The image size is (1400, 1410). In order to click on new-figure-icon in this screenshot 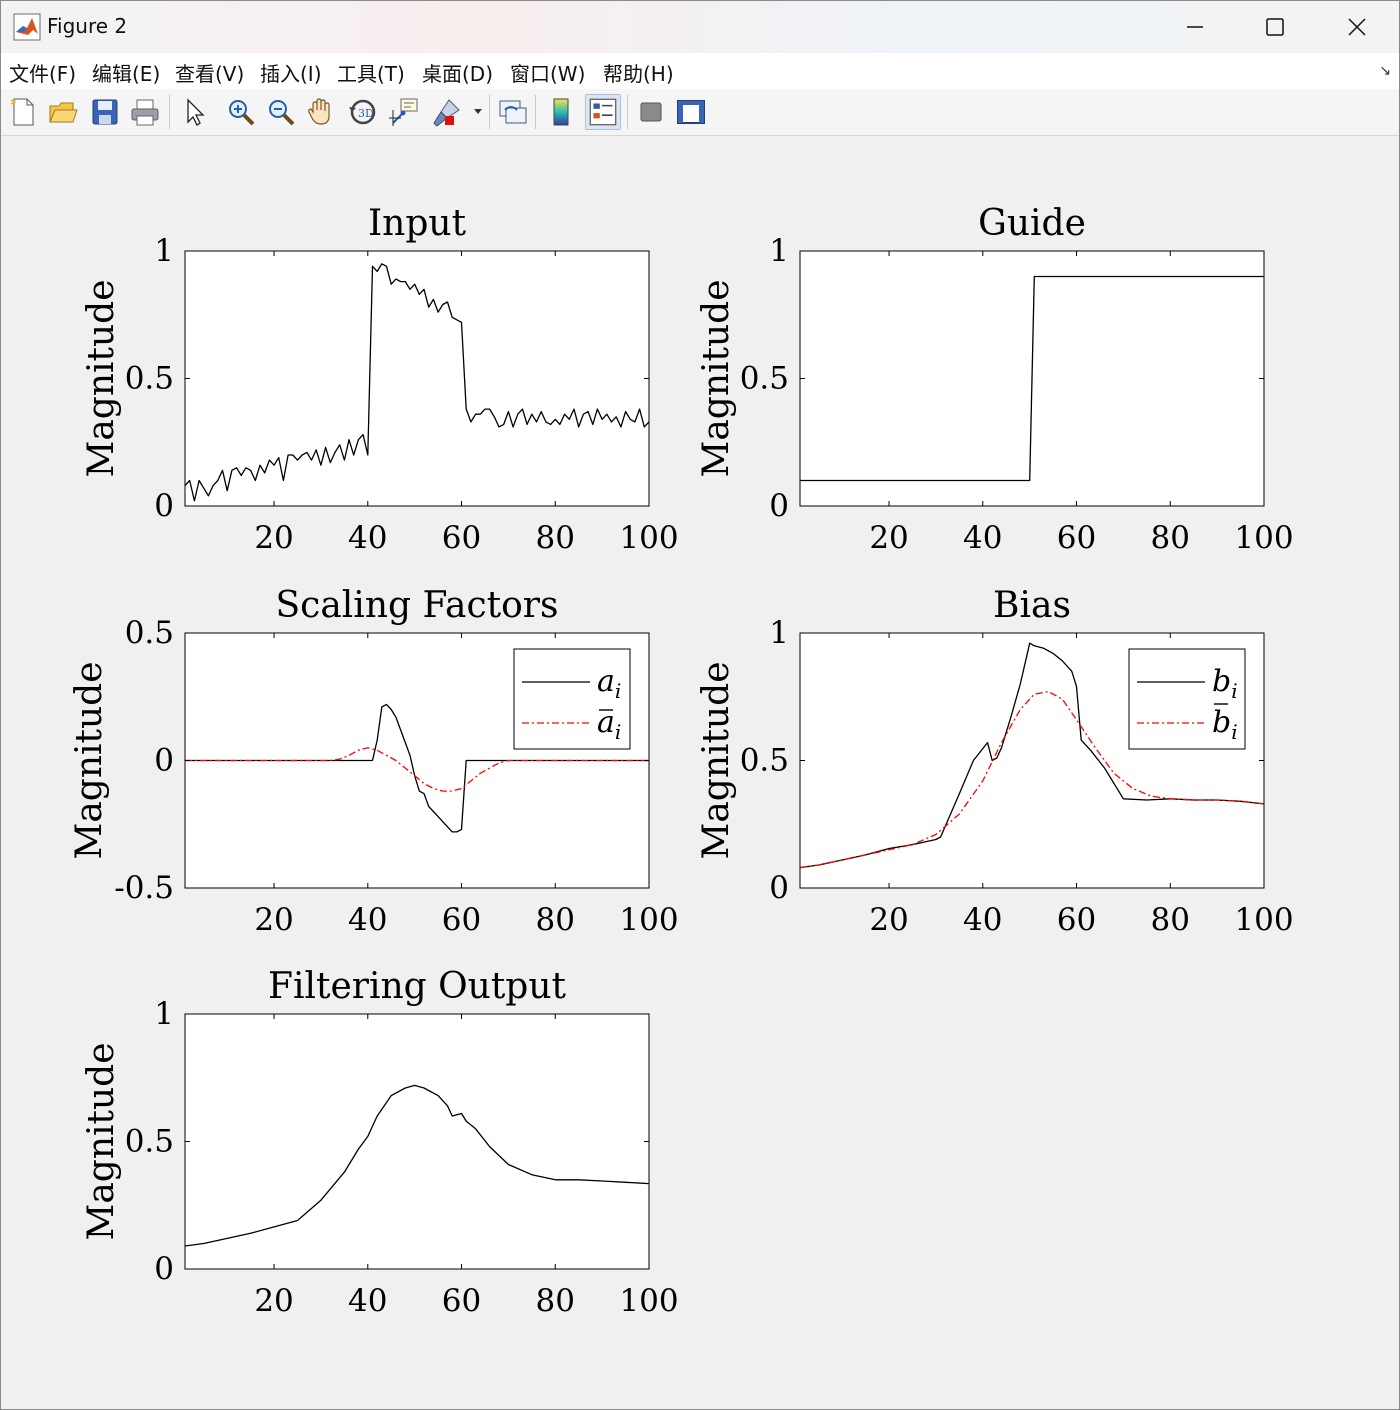, I will do `click(23, 112)`.